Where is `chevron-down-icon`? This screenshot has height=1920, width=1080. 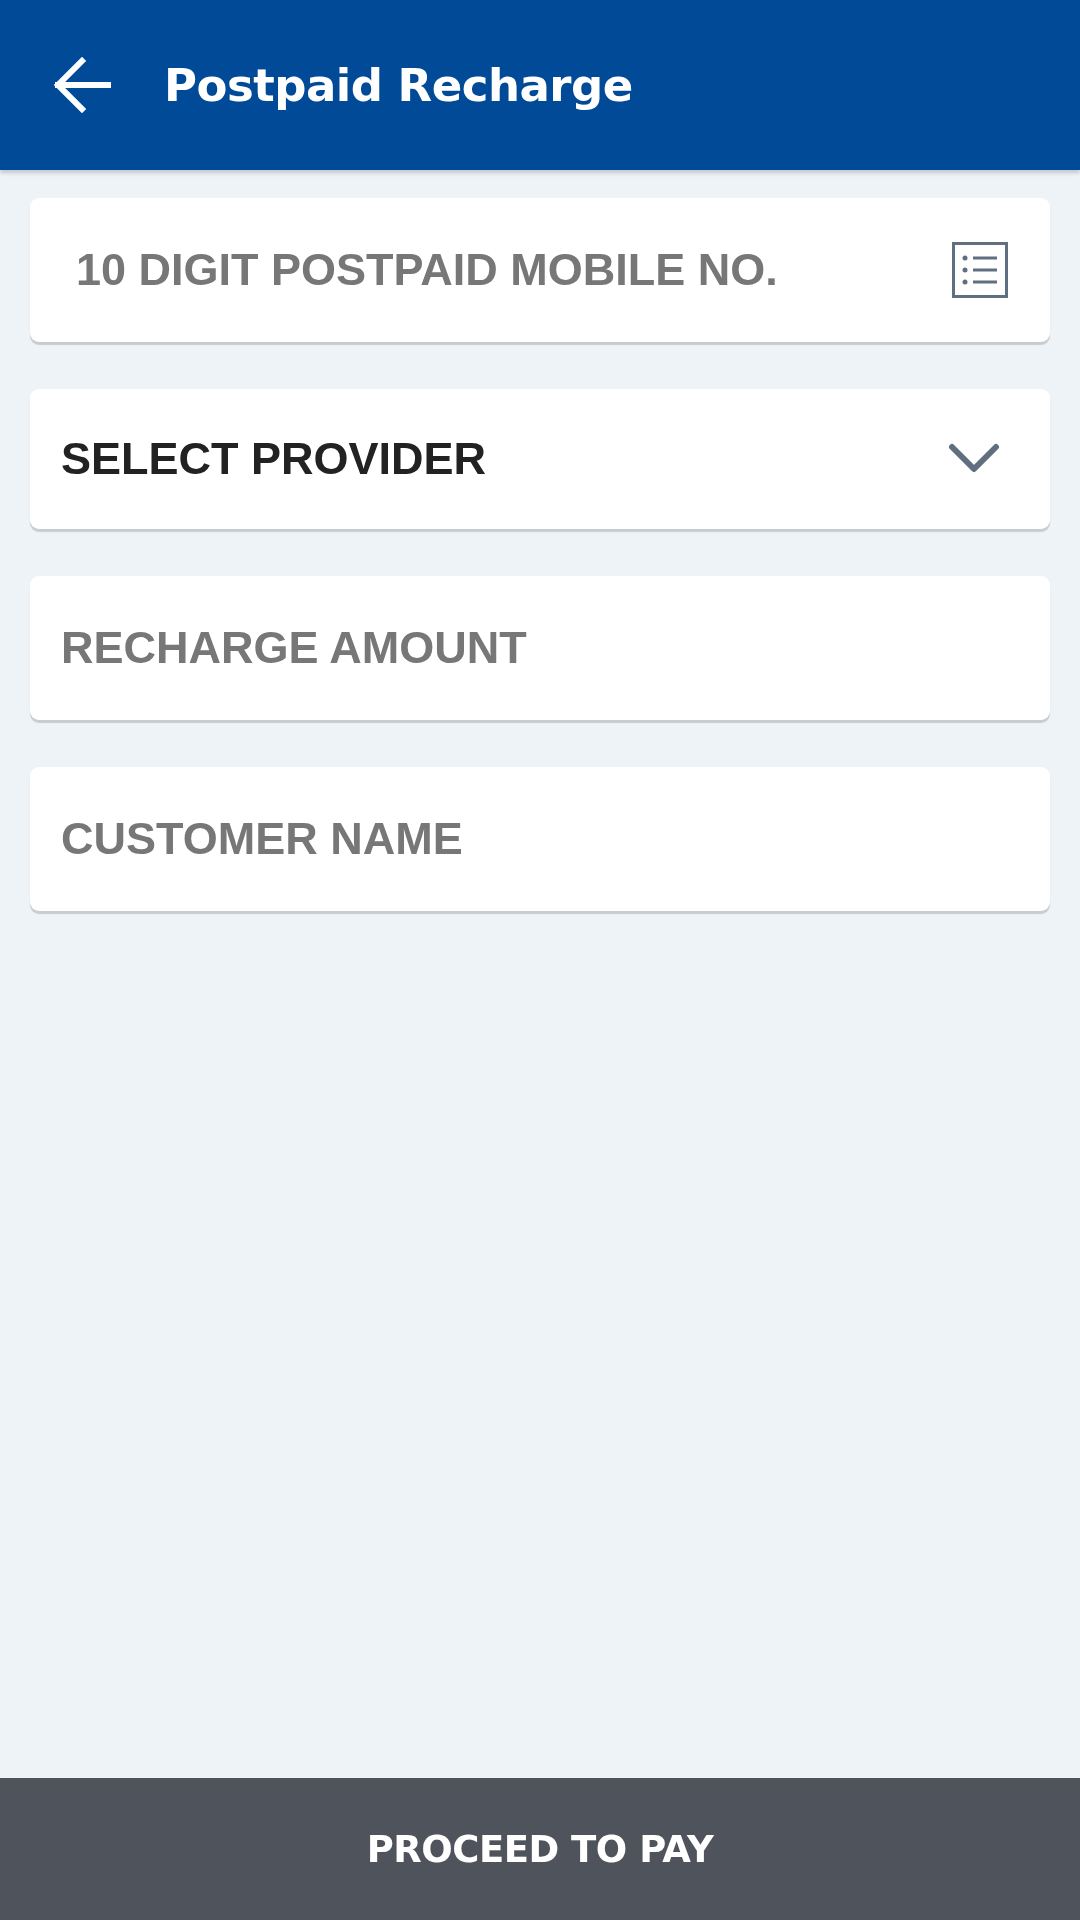
chevron-down-icon is located at coordinates (974, 459).